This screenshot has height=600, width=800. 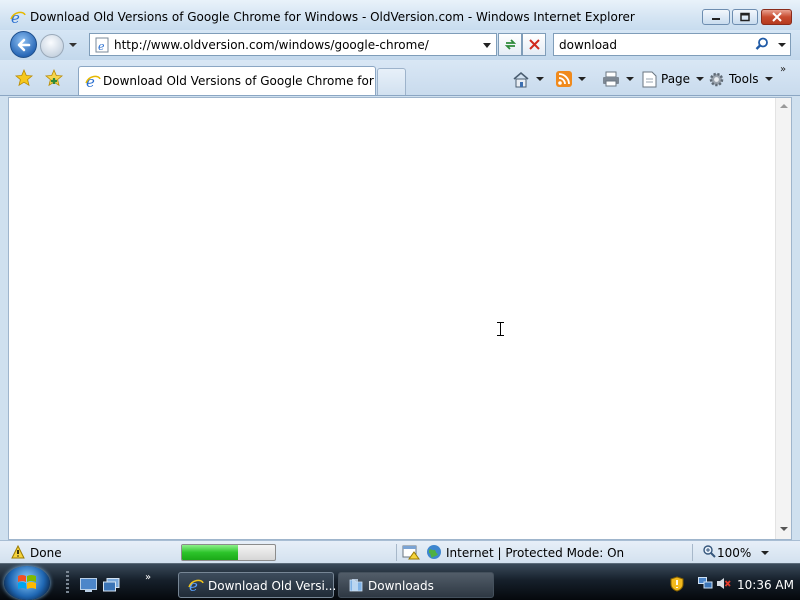 What do you see at coordinates (705, 583) in the screenshot?
I see `network-icon` at bounding box center [705, 583].